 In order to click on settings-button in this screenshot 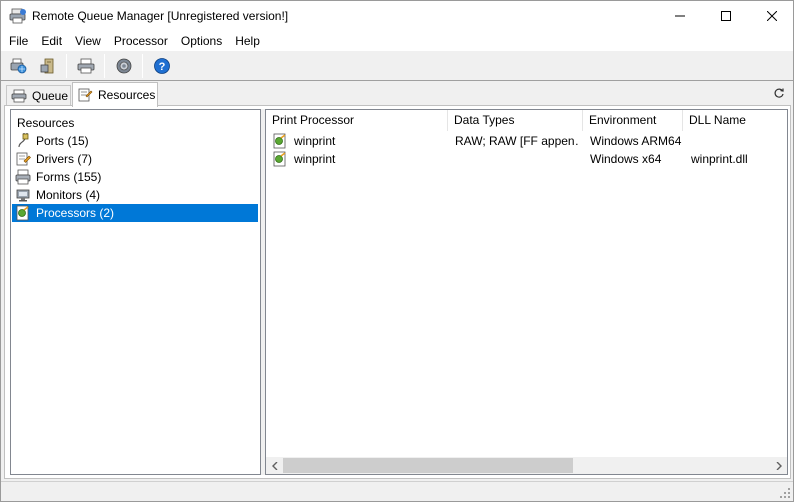, I will do `click(124, 66)`.